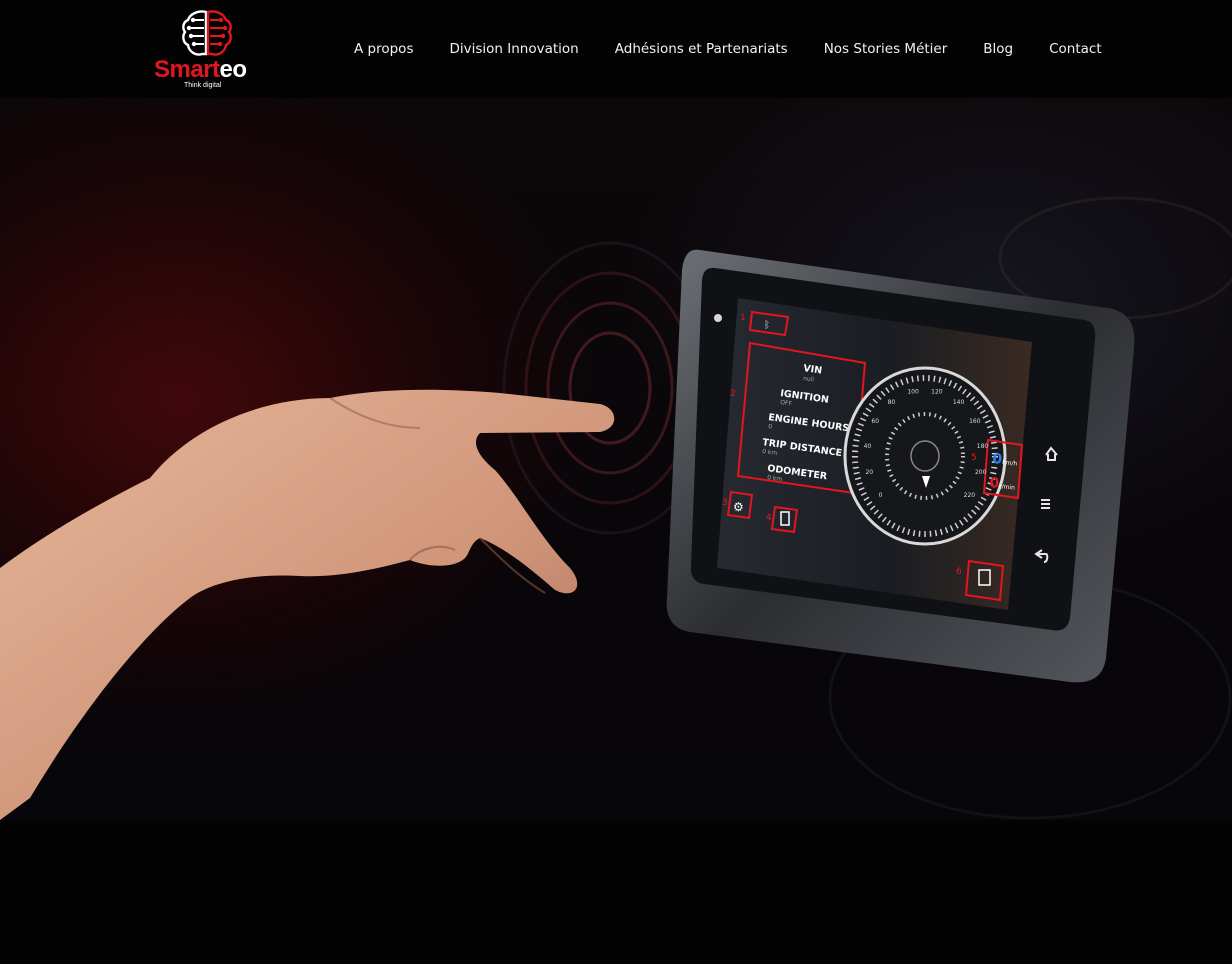 The width and height of the screenshot is (1232, 964). What do you see at coordinates (925, 456) in the screenshot?
I see `speedometer-gauge` at bounding box center [925, 456].